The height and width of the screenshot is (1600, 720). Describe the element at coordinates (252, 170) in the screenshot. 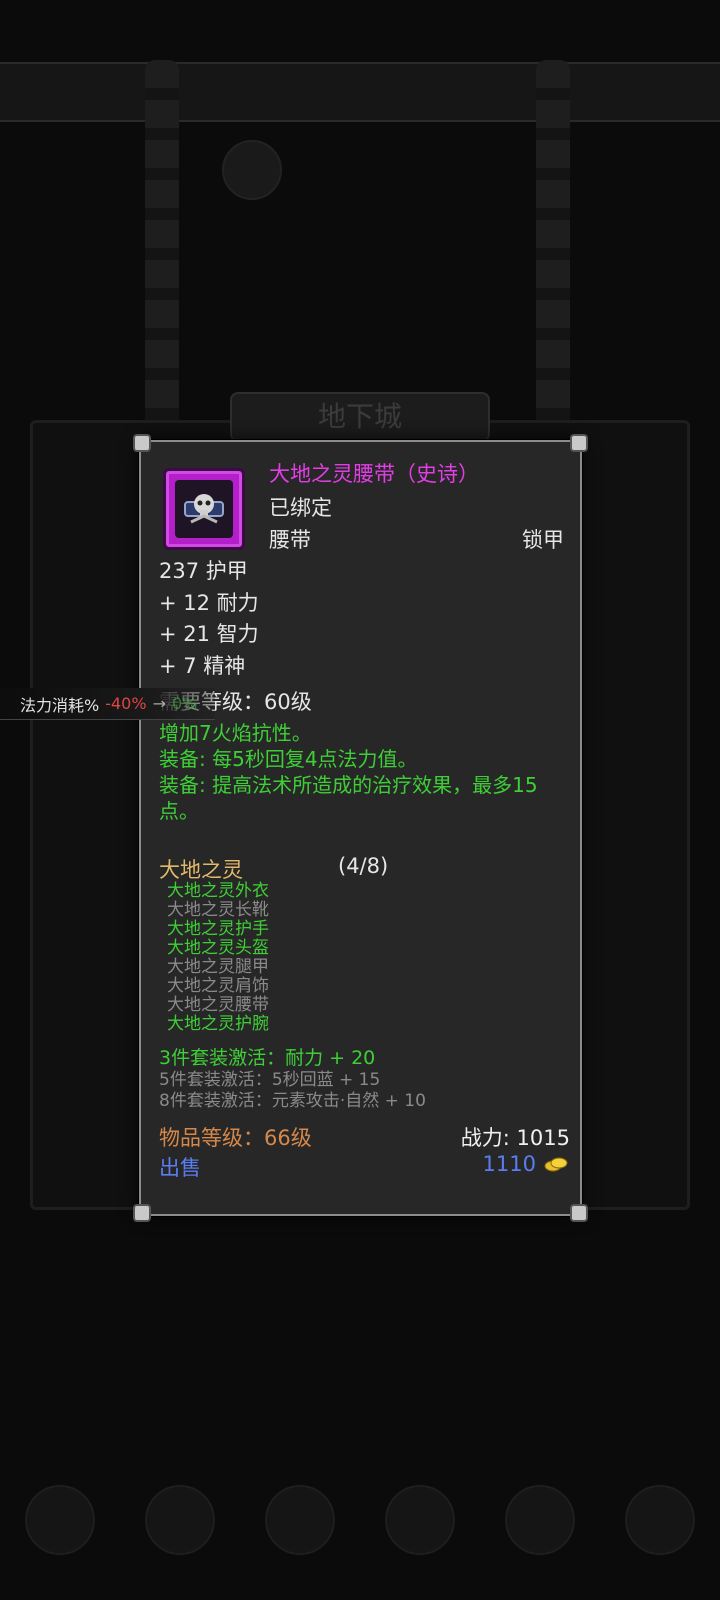

I see `background-avatar` at that location.